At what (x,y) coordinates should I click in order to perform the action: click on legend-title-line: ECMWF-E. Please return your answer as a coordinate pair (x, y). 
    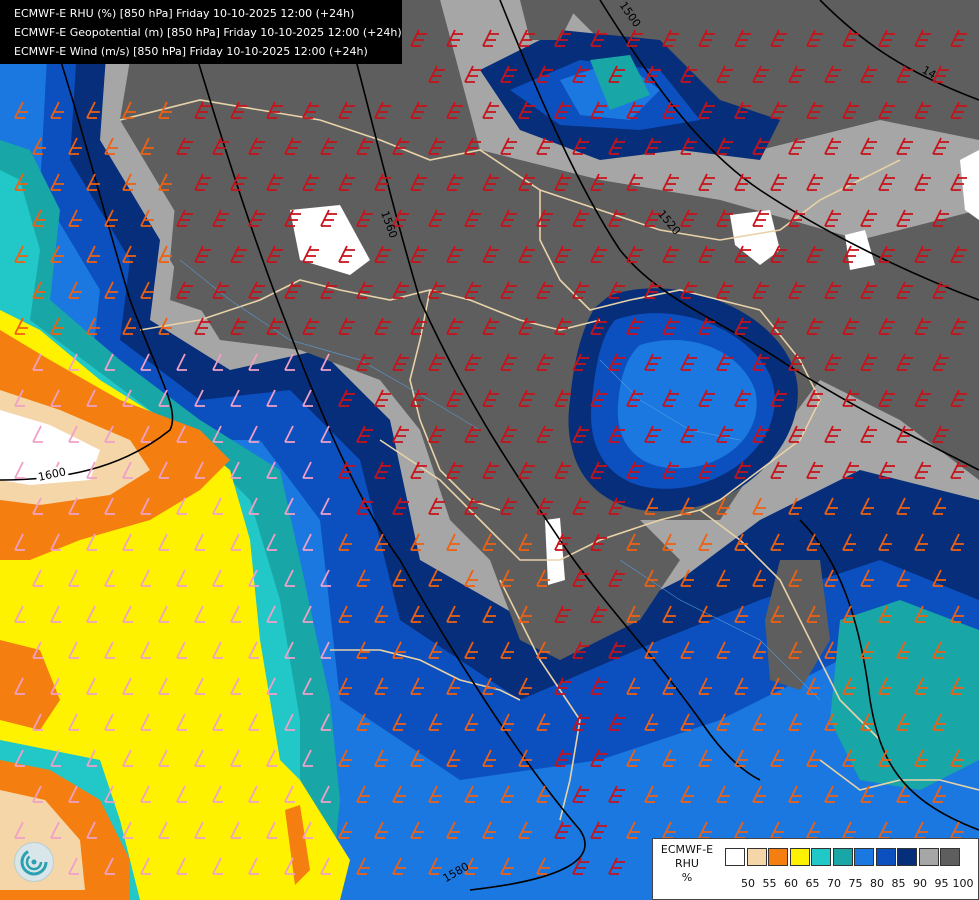
    Looking at the image, I should click on (687, 849).